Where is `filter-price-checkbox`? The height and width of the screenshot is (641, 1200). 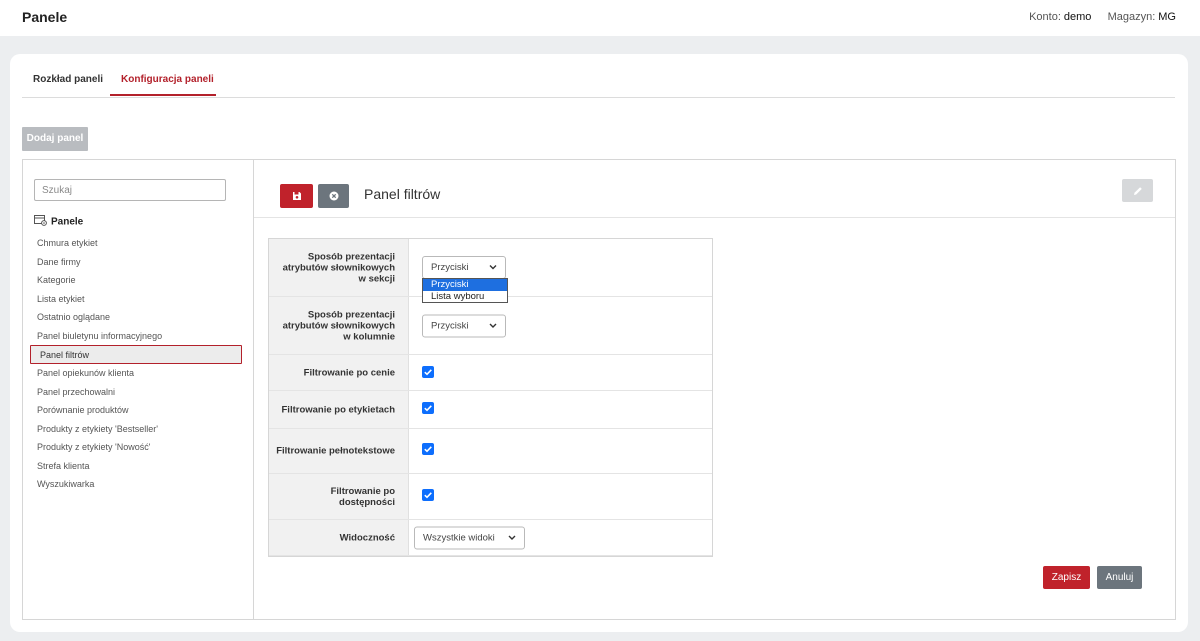
filter-price-checkbox is located at coordinates (428, 371).